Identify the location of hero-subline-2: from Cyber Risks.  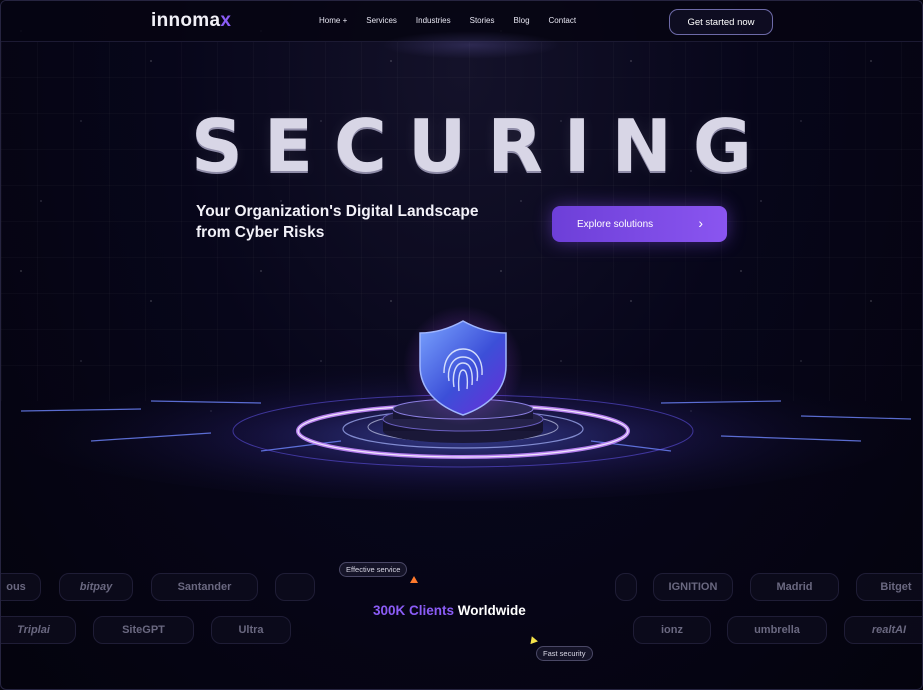
(260, 232).